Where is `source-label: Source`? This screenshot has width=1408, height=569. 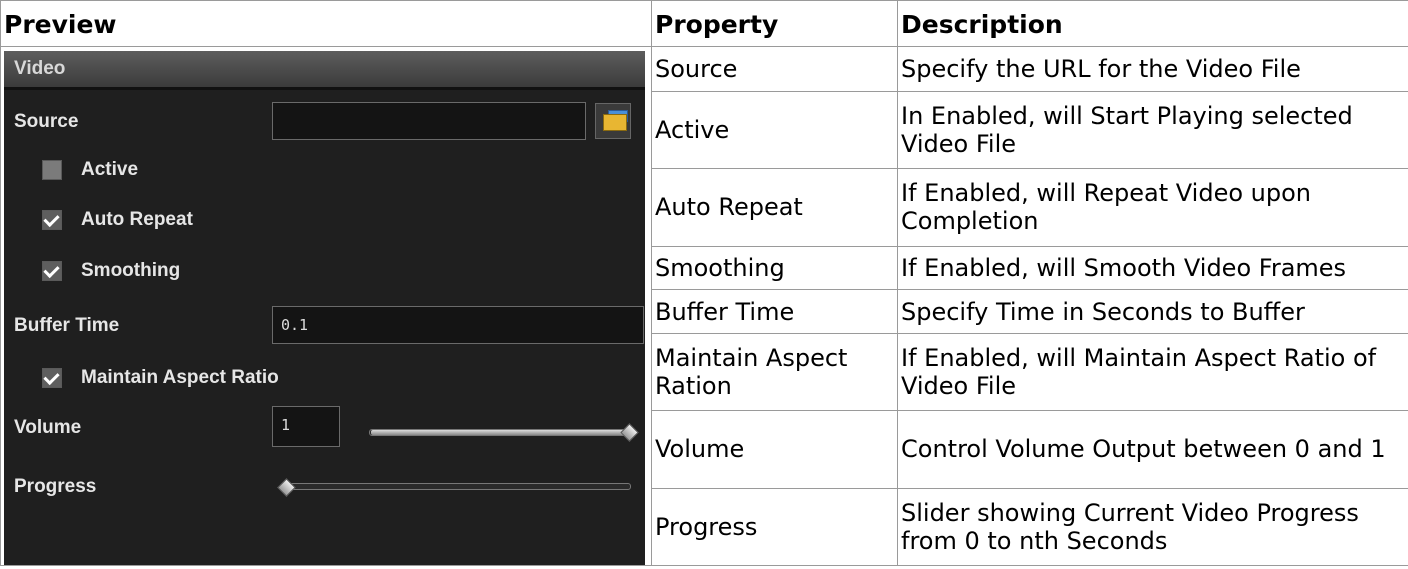
source-label: Source is located at coordinates (46, 121).